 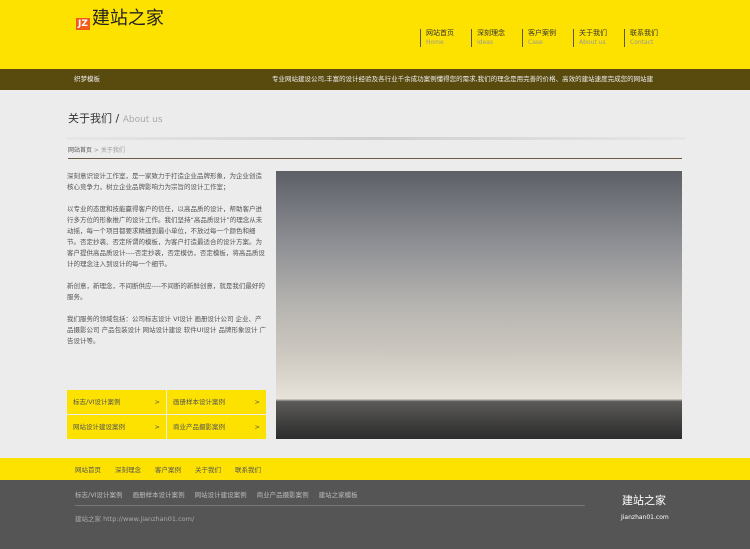 What do you see at coordinates (199, 402) in the screenshot?
I see `case-label: 画册样本设计案例` at bounding box center [199, 402].